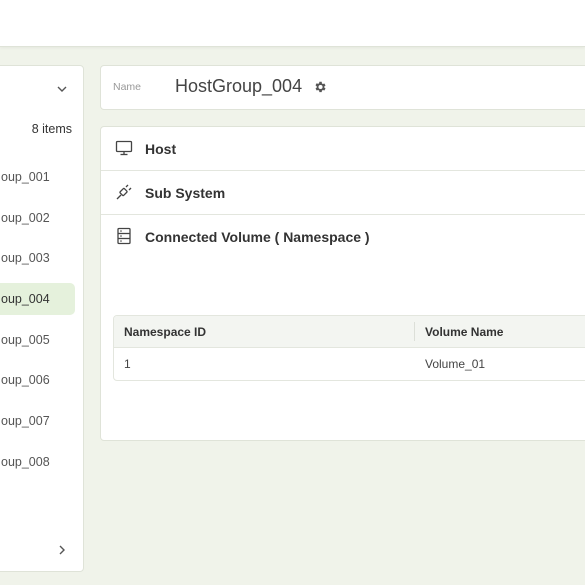  Describe the element at coordinates (455, 364) in the screenshot. I see `cell-volume-name: Volume_01` at that location.